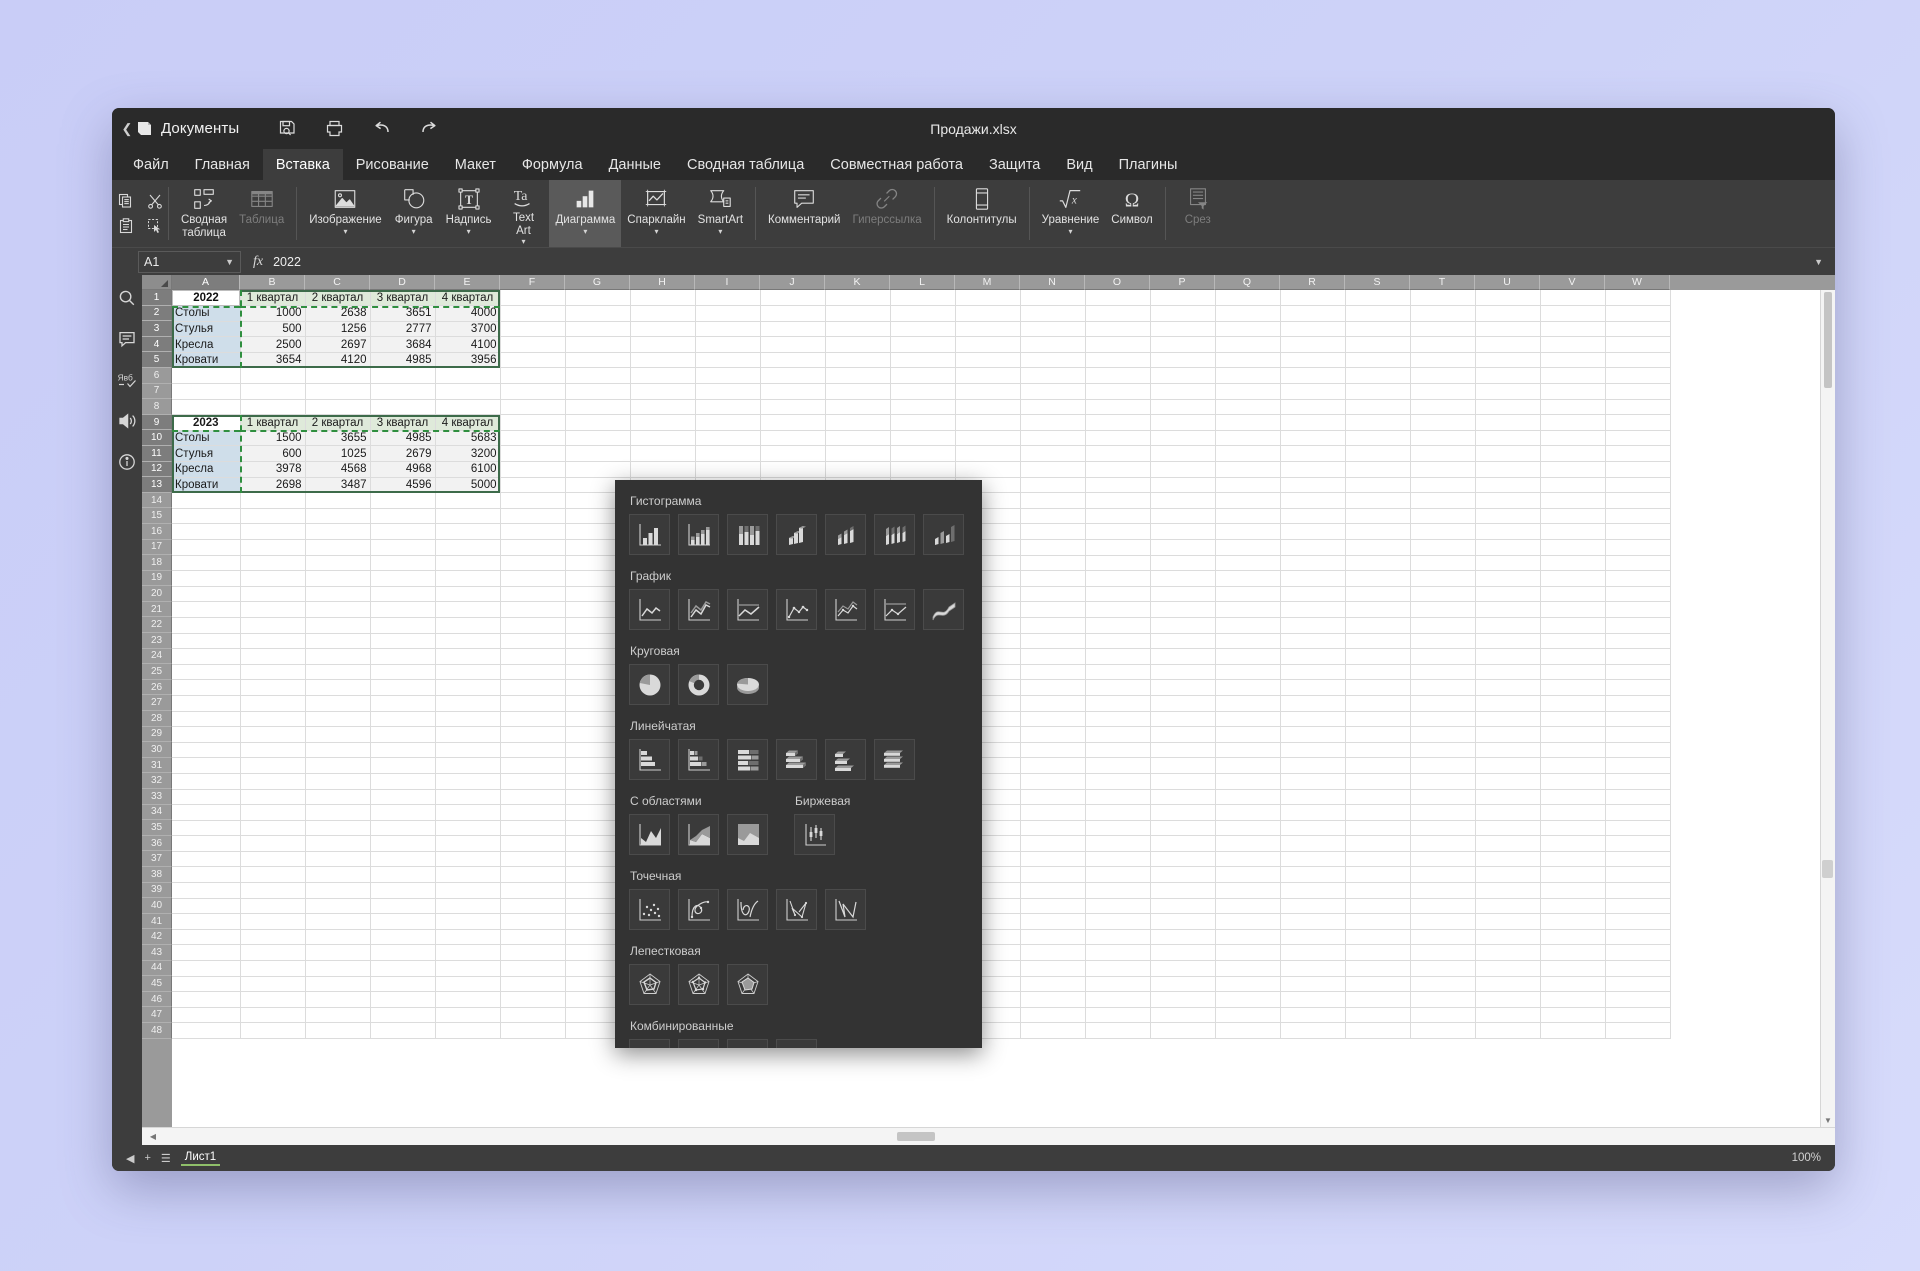  I want to click on cell-A3: Стулья, so click(206, 329).